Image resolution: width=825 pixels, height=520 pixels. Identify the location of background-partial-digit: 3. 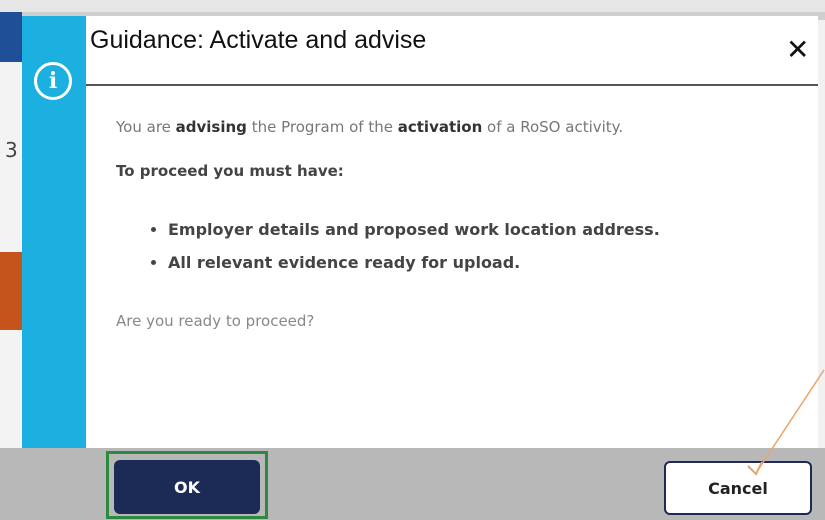
(11, 150).